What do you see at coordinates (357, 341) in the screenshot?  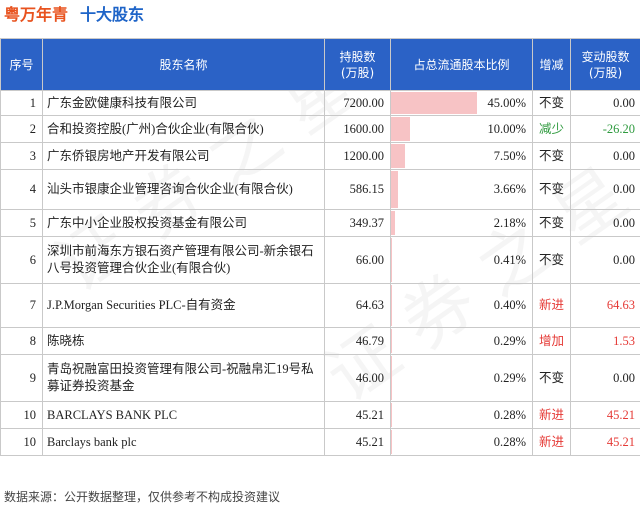 I see `share-count: 46.79` at bounding box center [357, 341].